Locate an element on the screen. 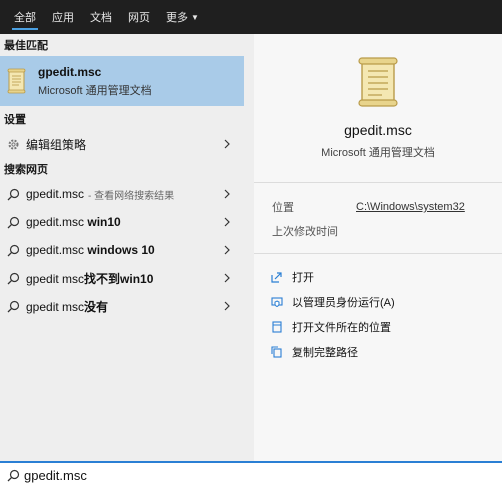  preview-title: gpedit.msc is located at coordinates (378, 130).